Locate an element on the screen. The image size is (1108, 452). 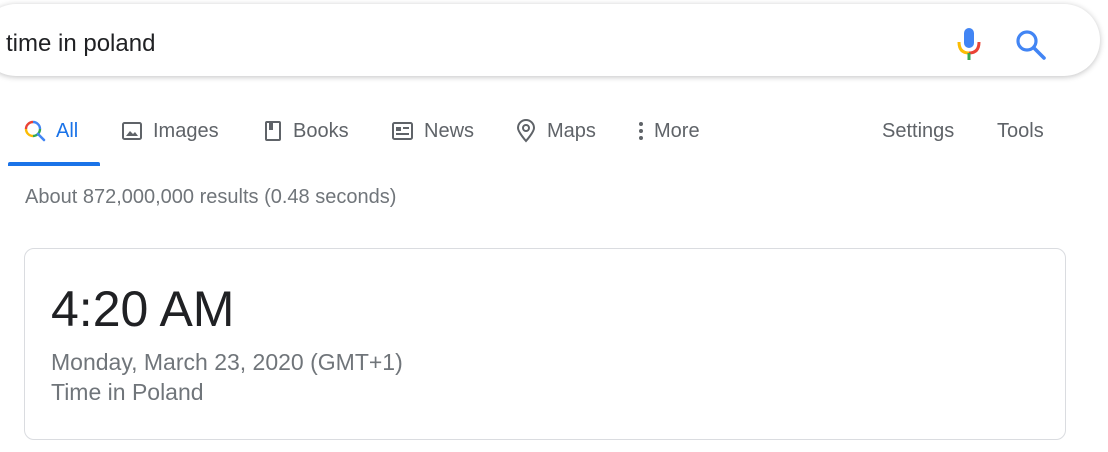
current-date: Monday, March 23, 2020 (GMT+1) is located at coordinates (227, 362).